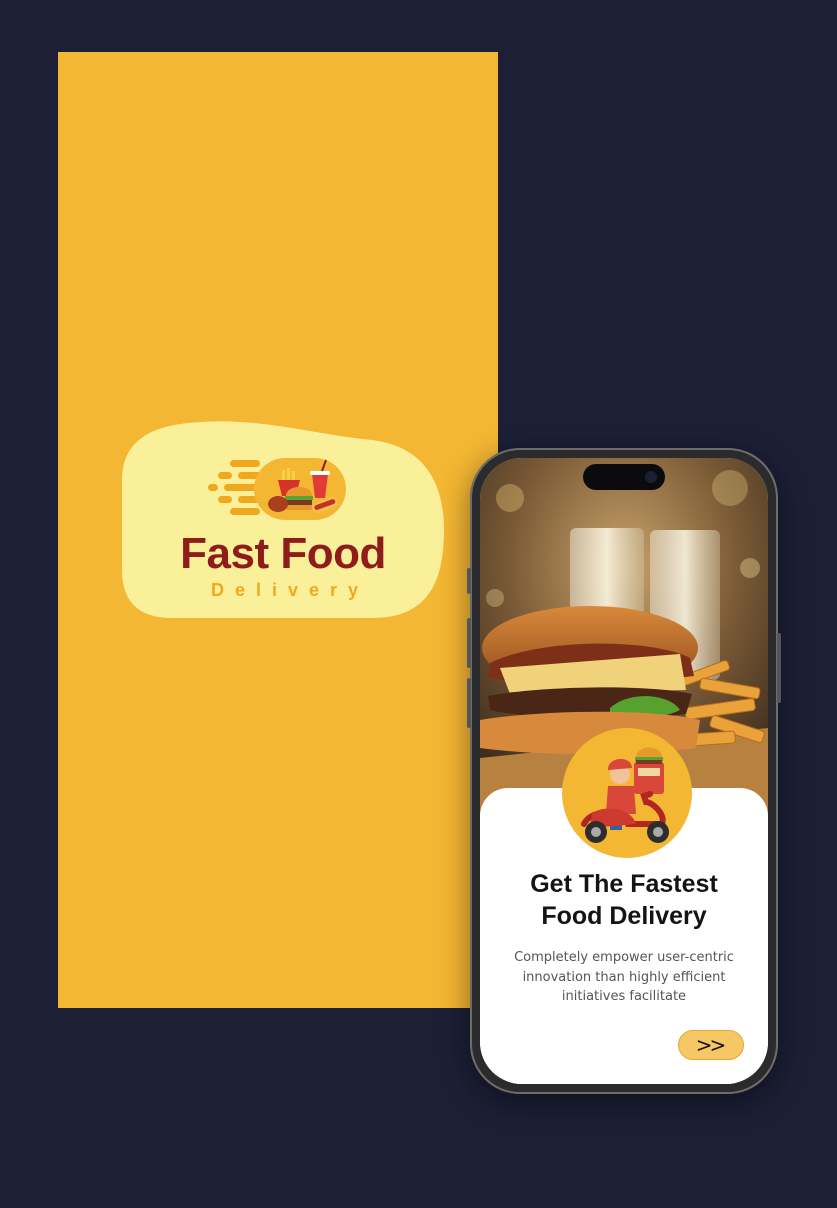  What do you see at coordinates (469, 581) in the screenshot?
I see `phone-side-button` at bounding box center [469, 581].